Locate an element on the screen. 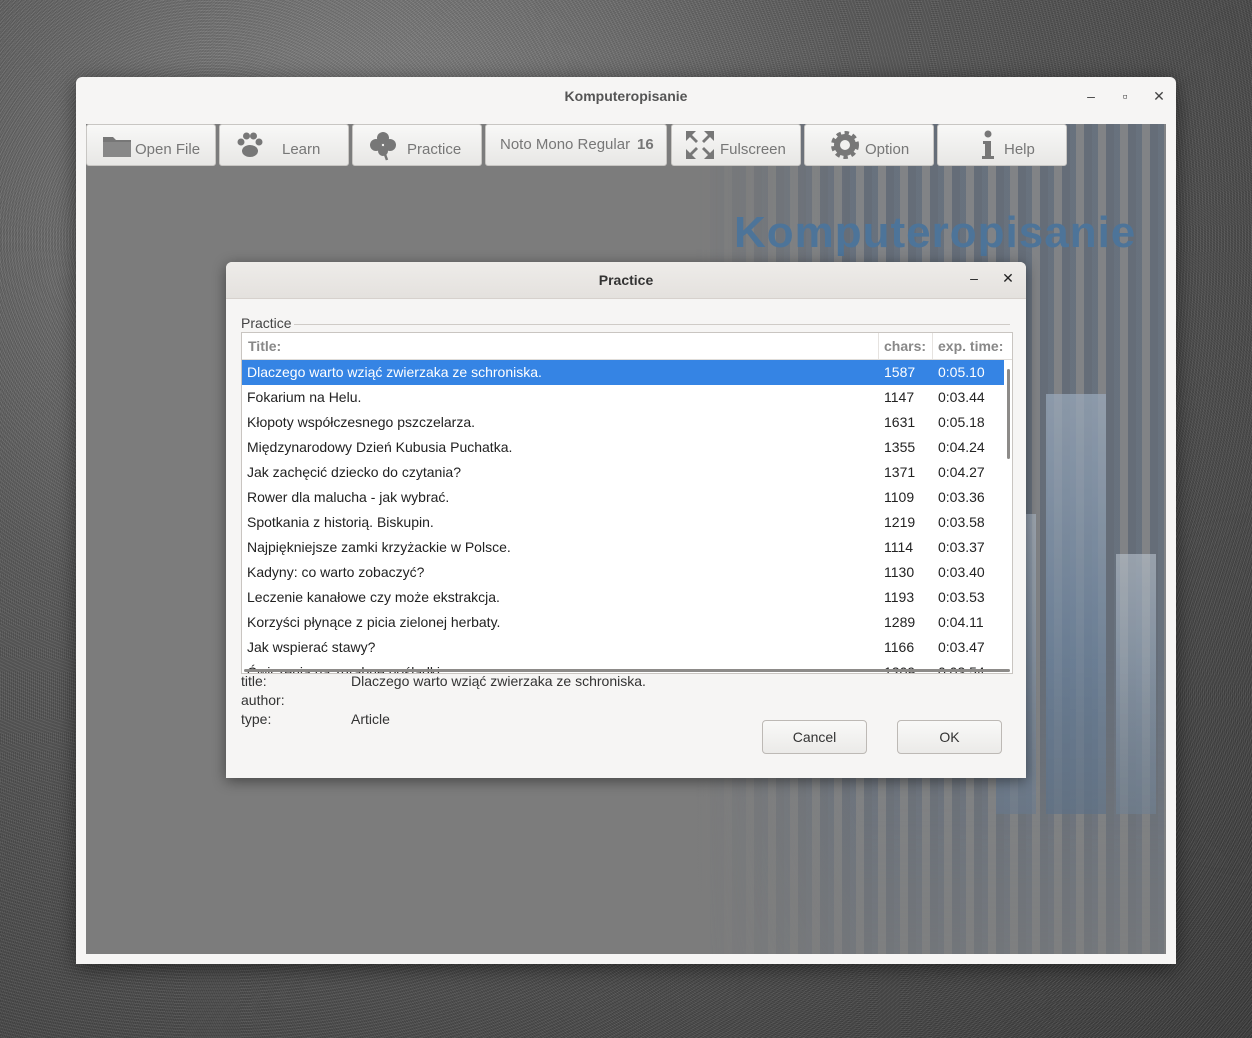  cell-title: Rower dla malucha - jak wybrać. is located at coordinates (348, 497).